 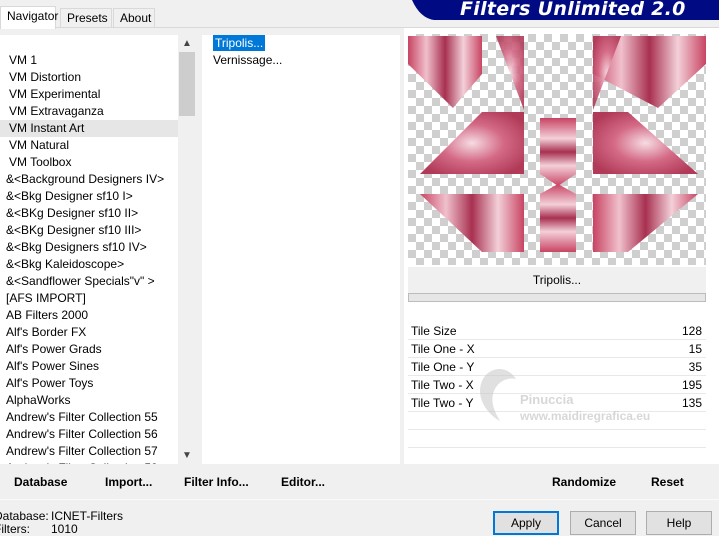 I want to click on title-banner: Filters Unlimited 2.0, so click(x=565, y=10).